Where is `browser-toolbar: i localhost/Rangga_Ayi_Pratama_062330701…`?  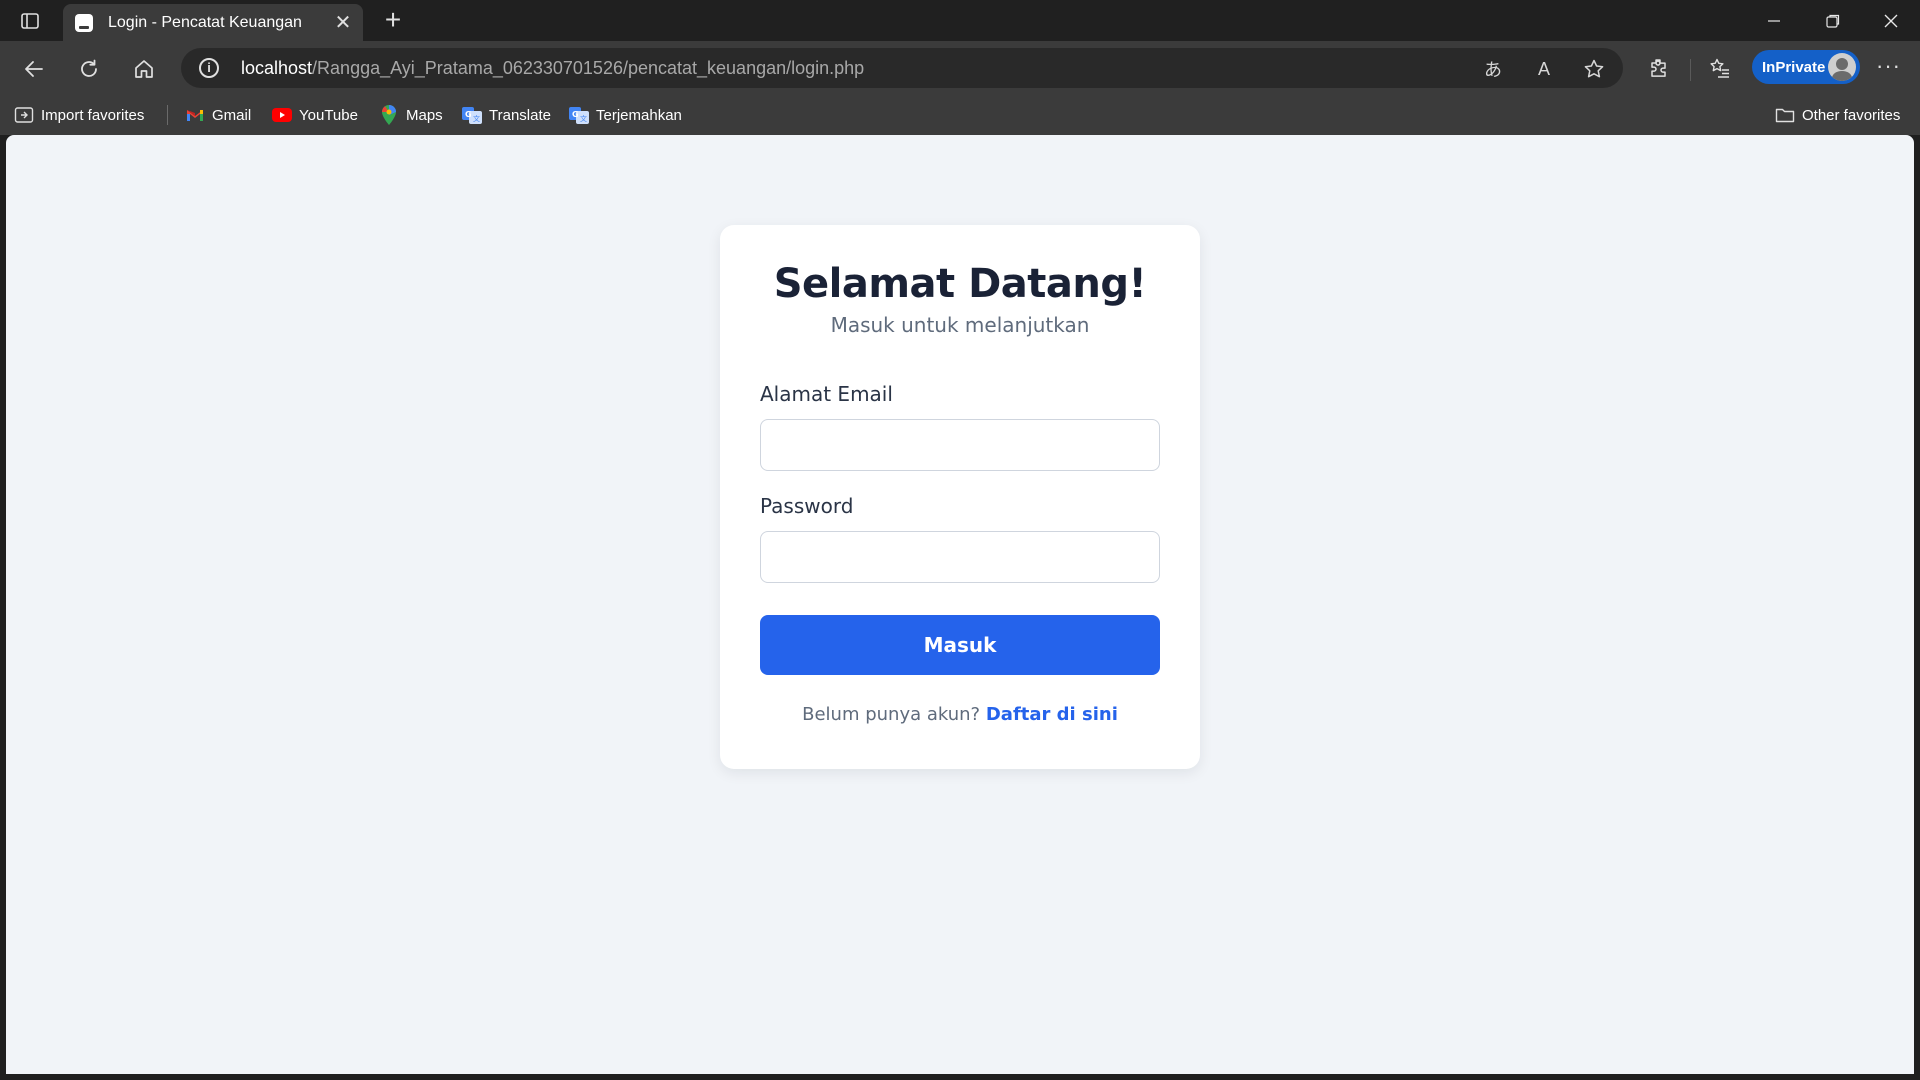 browser-toolbar: i localhost/Rangga_Ayi_Pratama_062330701… is located at coordinates (960, 68).